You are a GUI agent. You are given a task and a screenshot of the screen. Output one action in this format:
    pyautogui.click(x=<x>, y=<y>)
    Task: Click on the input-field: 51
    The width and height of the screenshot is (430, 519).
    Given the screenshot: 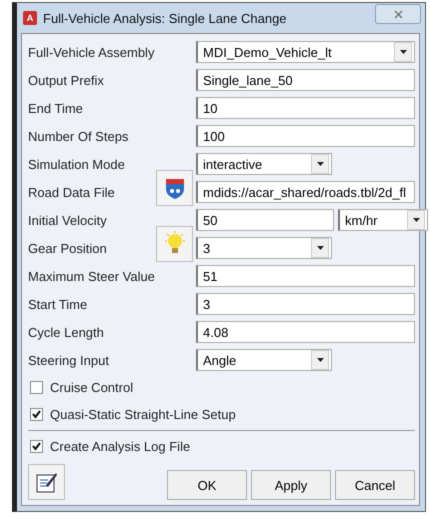 What is the action you would take?
    pyautogui.click(x=305, y=276)
    